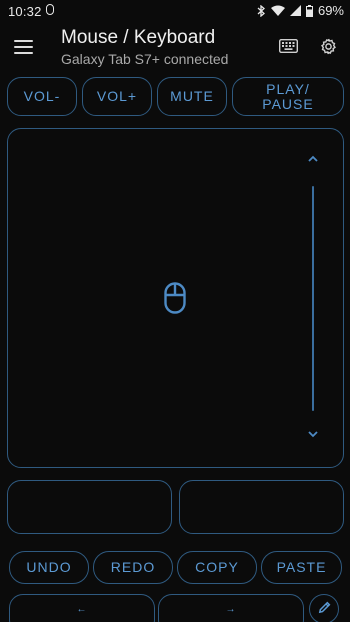 Image resolution: width=350 pixels, height=622 pixels. What do you see at coordinates (301, 567) in the screenshot?
I see `paste-button: PASTE` at bounding box center [301, 567].